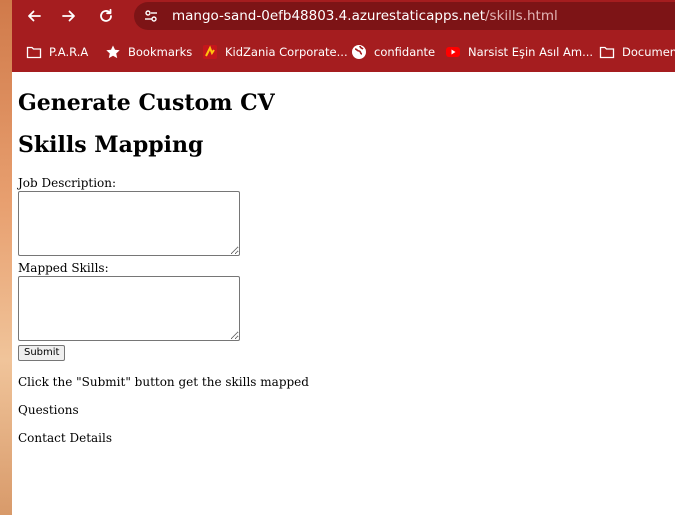 The width and height of the screenshot is (675, 515). Describe the element at coordinates (648, 52) in the screenshot. I see `bookmark-label: Documen` at that location.